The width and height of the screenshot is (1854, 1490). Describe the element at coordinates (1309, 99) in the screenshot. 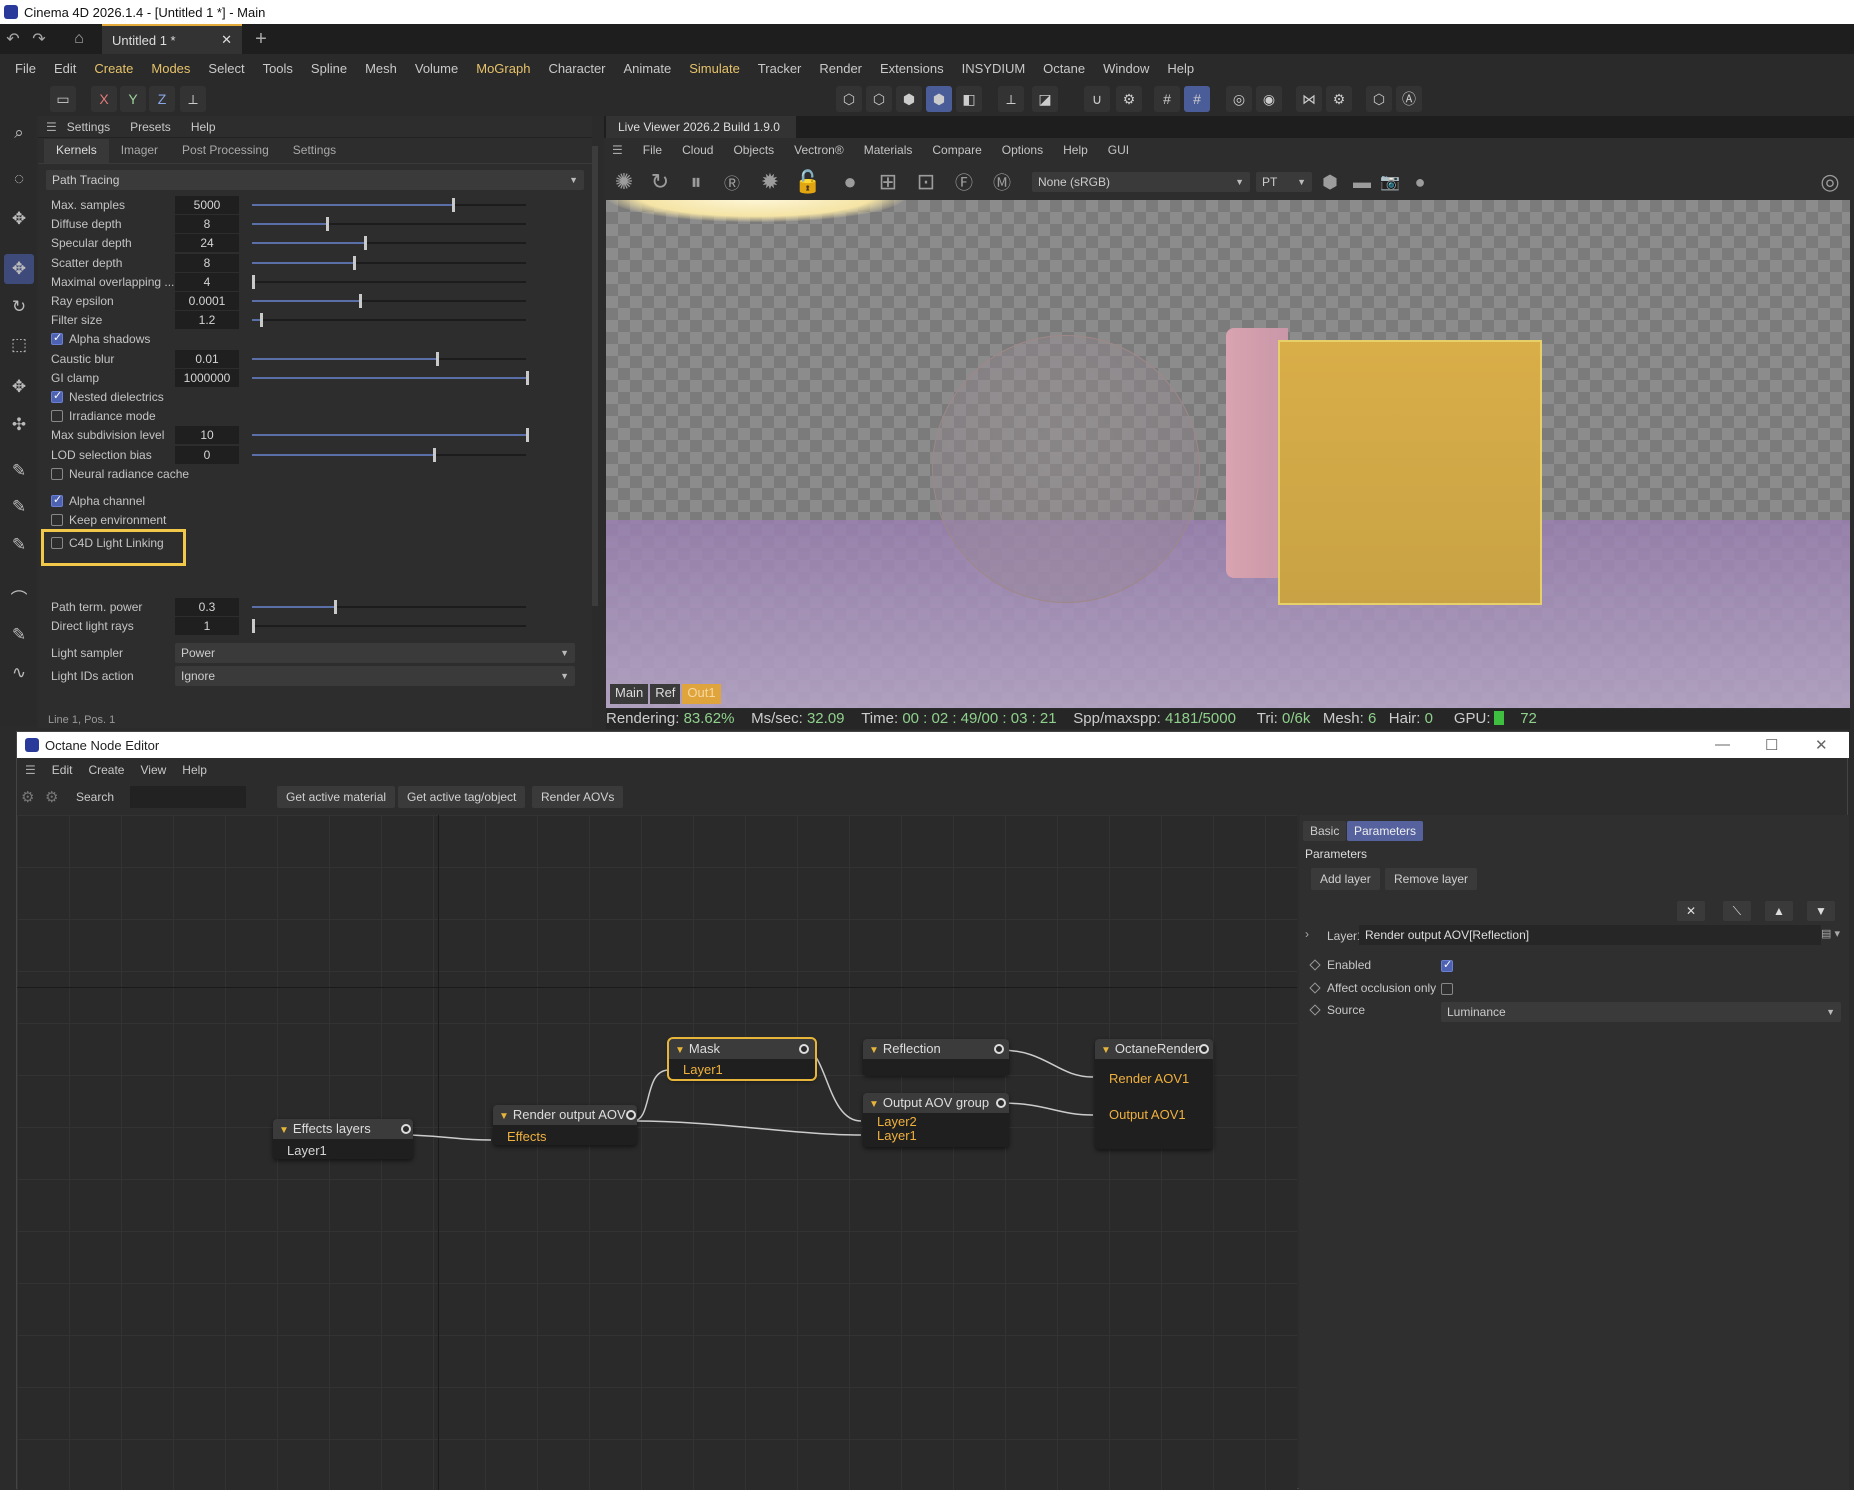

I see `symmetry-icon: ⋈` at that location.